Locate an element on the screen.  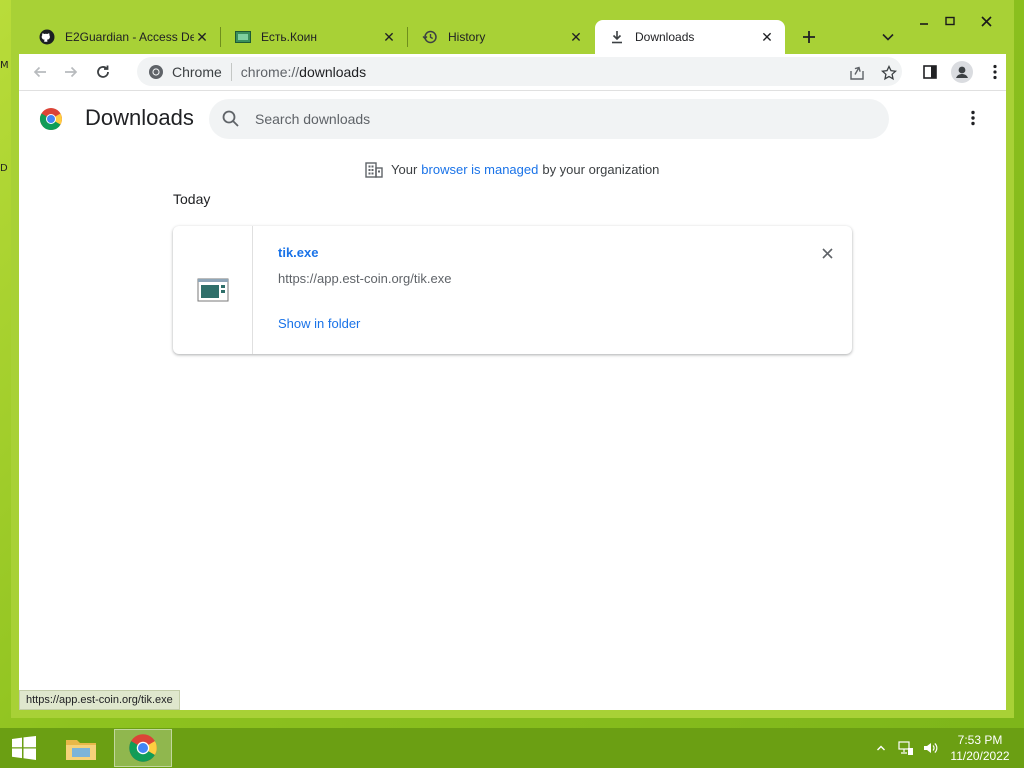
link-status-bubble: https://app.est-coin.org/tik.exe is located at coordinates (99, 700).